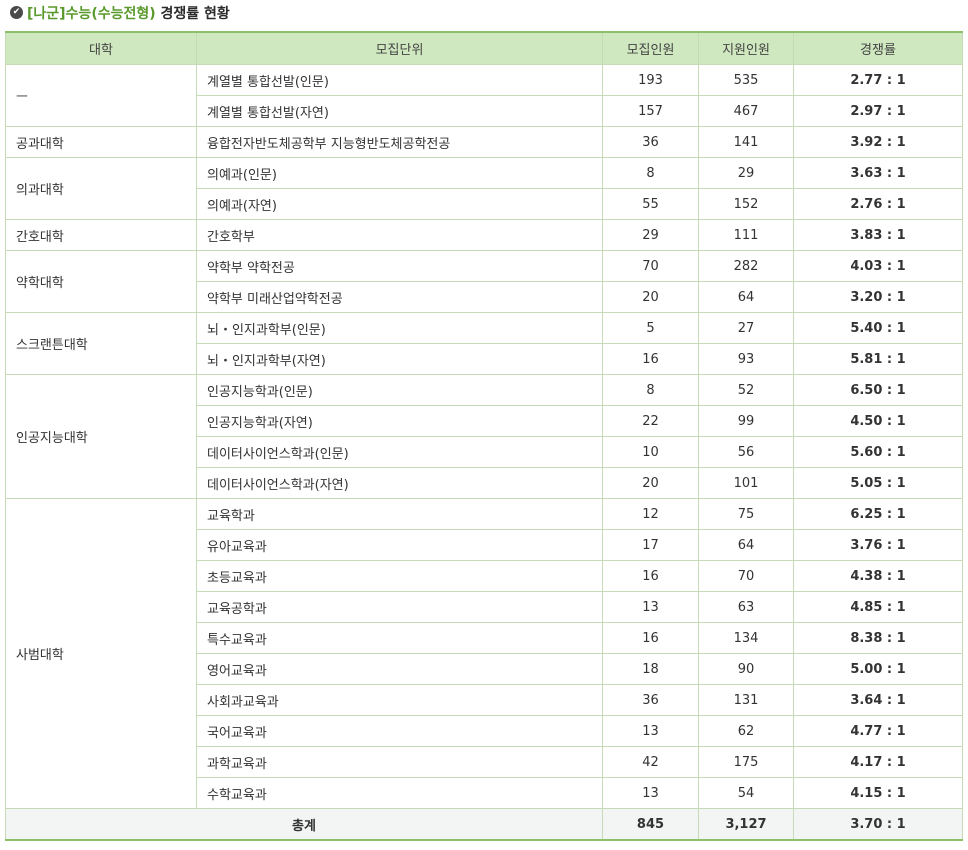 The height and width of the screenshot is (850, 968). Describe the element at coordinates (878, 545) in the screenshot. I see `rate-cell: 3.76 : 1` at that location.